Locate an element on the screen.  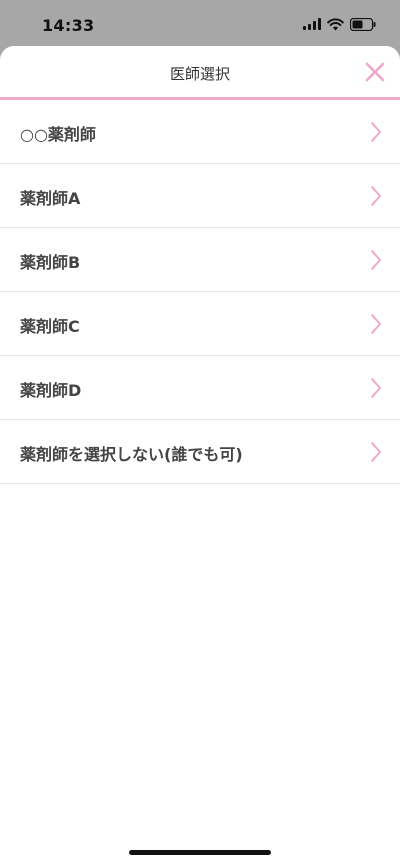
status-time: 14:33 is located at coordinates (68, 25).